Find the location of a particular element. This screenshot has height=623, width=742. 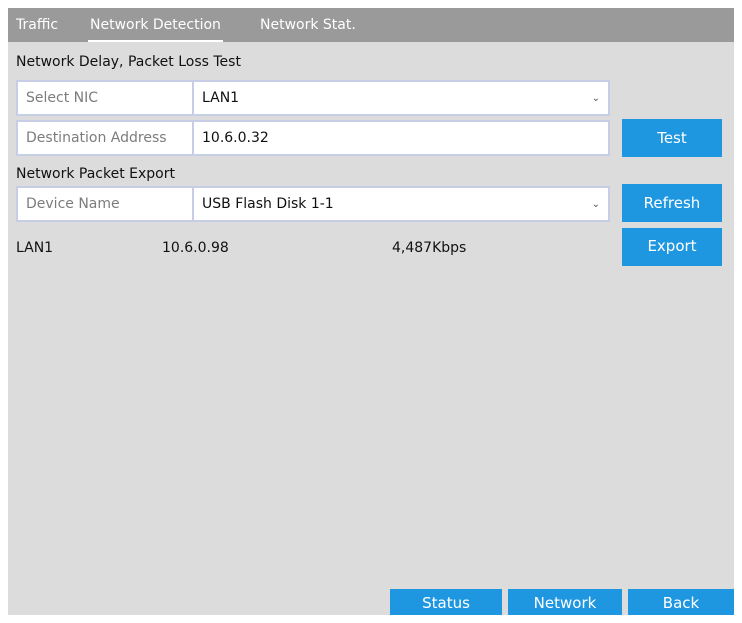

test-button: Test is located at coordinates (672, 138).